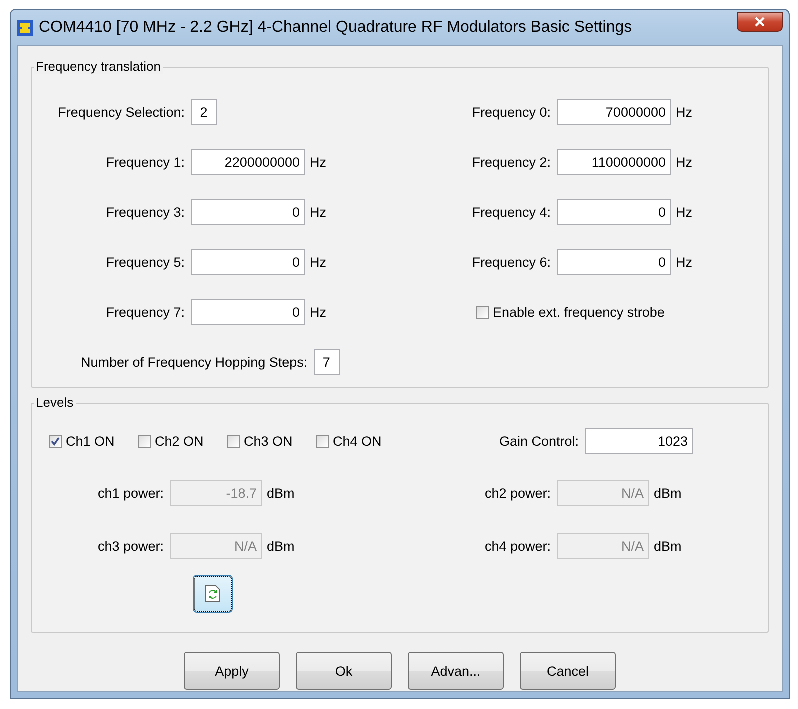  Describe the element at coordinates (99, 66) in the screenshot. I see `group-title: Frequency translation` at that location.